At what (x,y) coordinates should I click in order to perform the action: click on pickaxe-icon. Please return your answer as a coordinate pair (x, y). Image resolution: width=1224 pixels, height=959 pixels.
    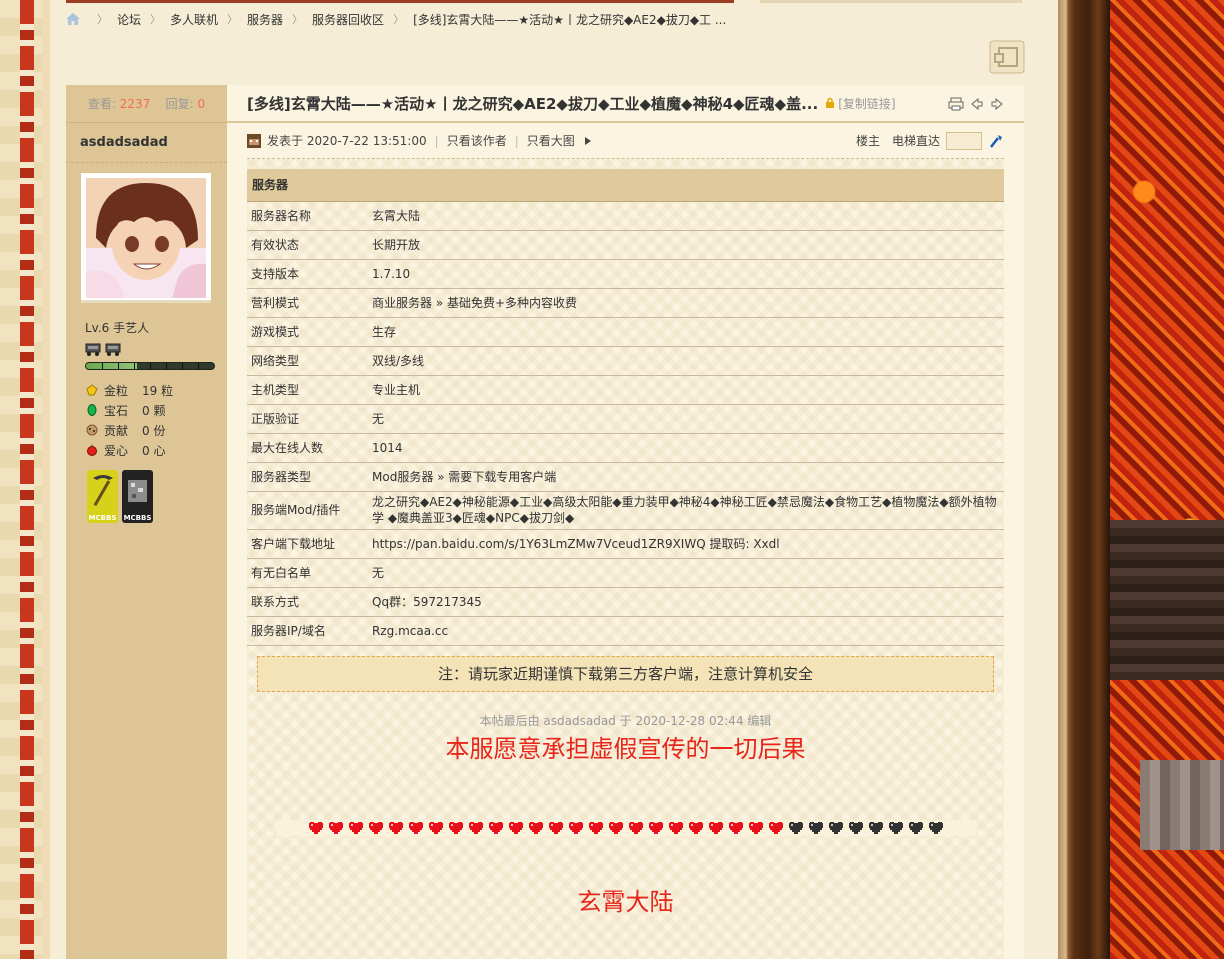
    Looking at the image, I should click on (103, 490).